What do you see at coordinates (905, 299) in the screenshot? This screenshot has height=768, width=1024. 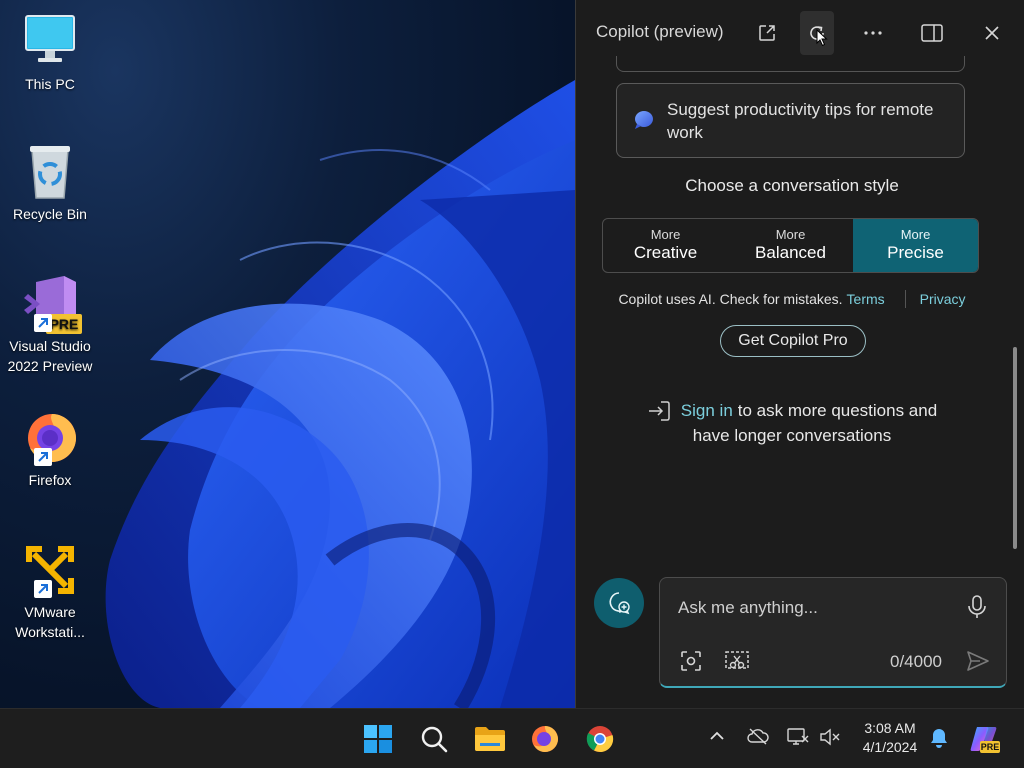 I see `divider` at bounding box center [905, 299].